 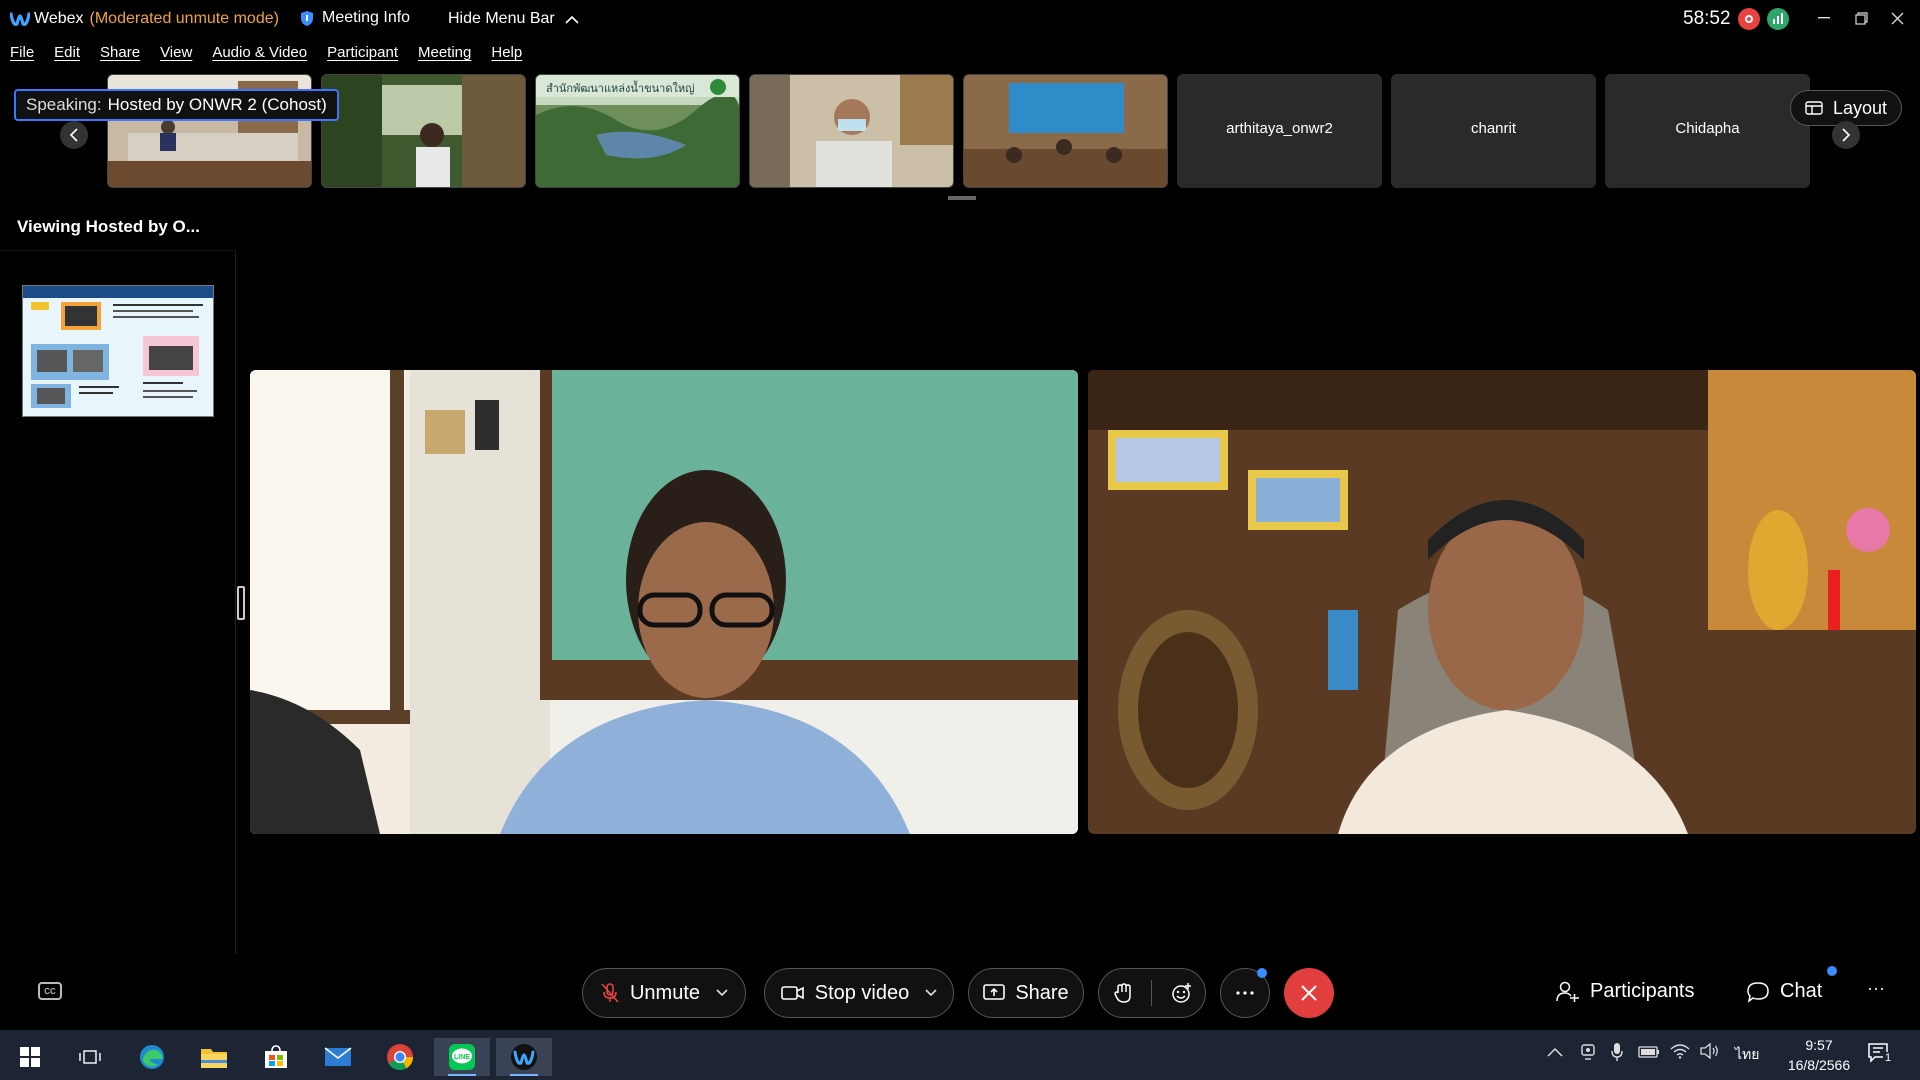 I want to click on recording-icon, so click(x=1749, y=19).